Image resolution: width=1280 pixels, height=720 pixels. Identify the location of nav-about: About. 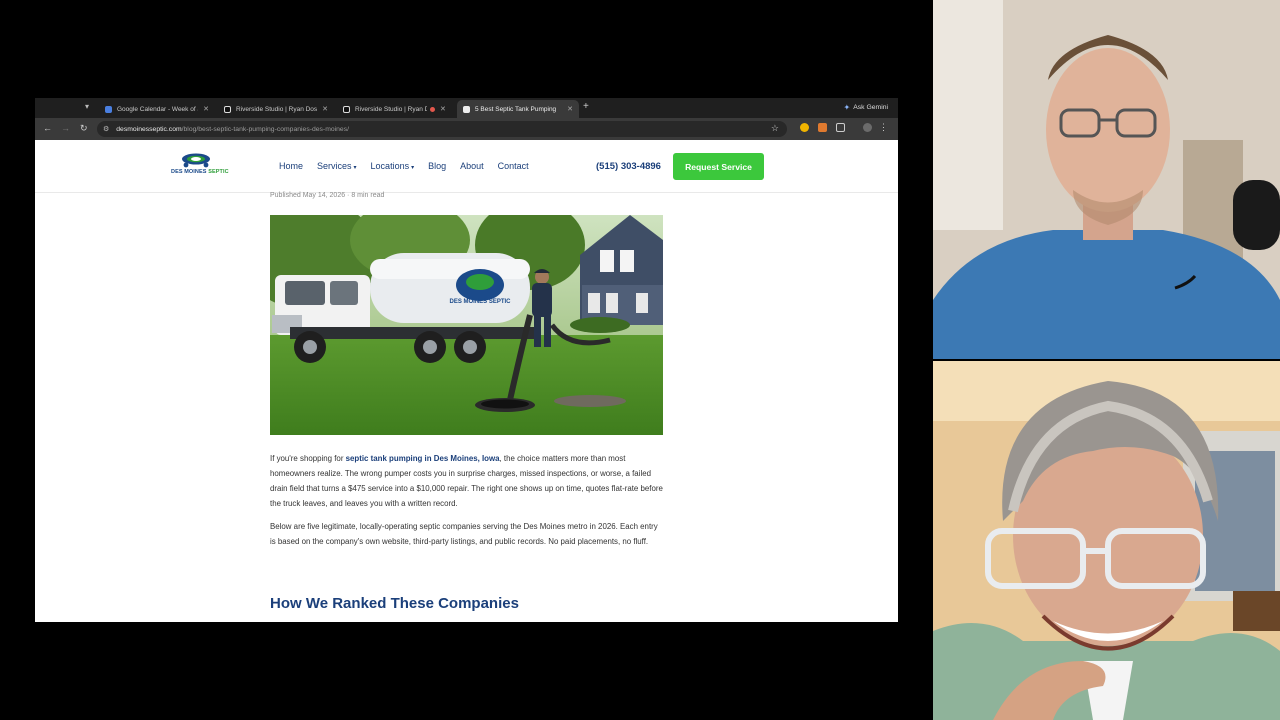
(472, 166).